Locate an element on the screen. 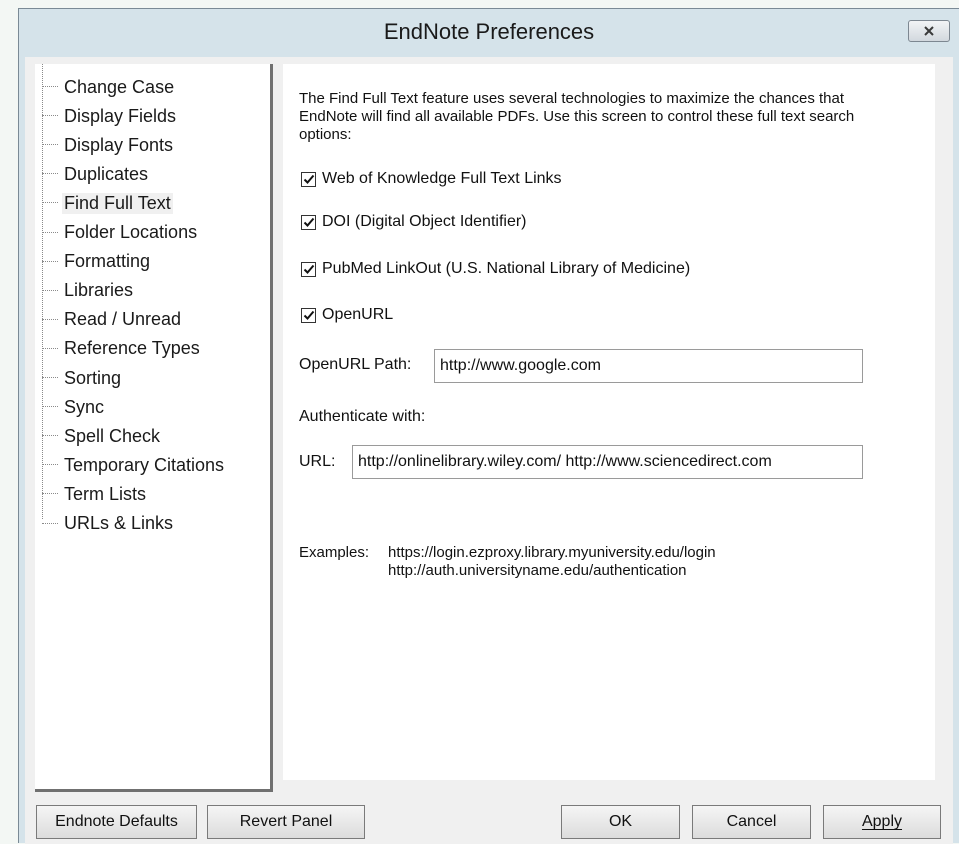  option-doi: DOI (Digital Object Identifier) is located at coordinates (414, 222).